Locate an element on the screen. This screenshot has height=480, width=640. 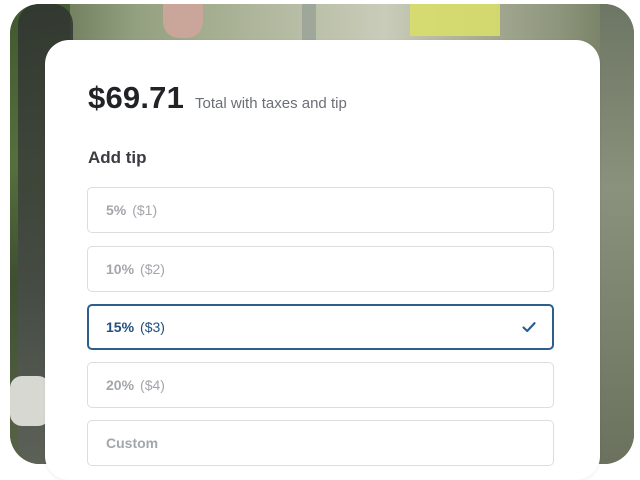
tip-option-10: 10% ($2) is located at coordinates (320, 269).